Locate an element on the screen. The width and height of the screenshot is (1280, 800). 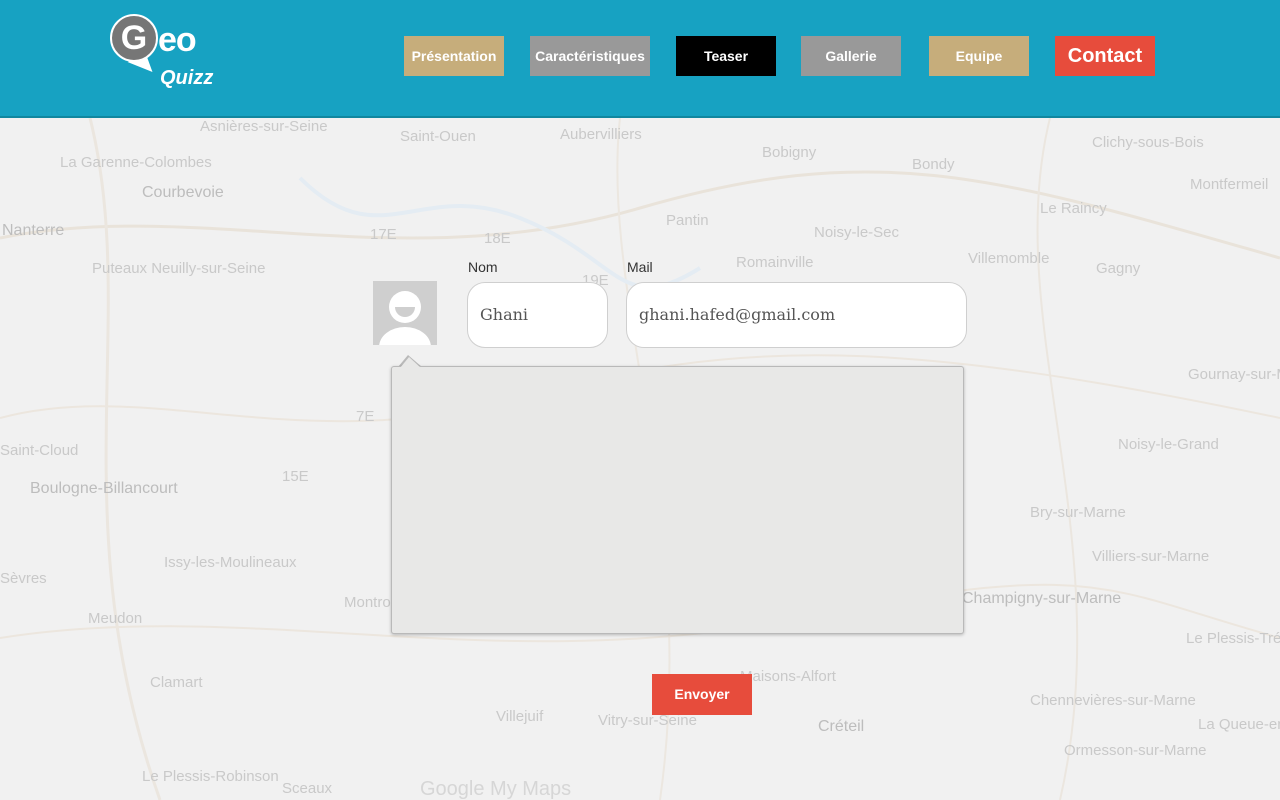
map-label: Romainville is located at coordinates (775, 262).